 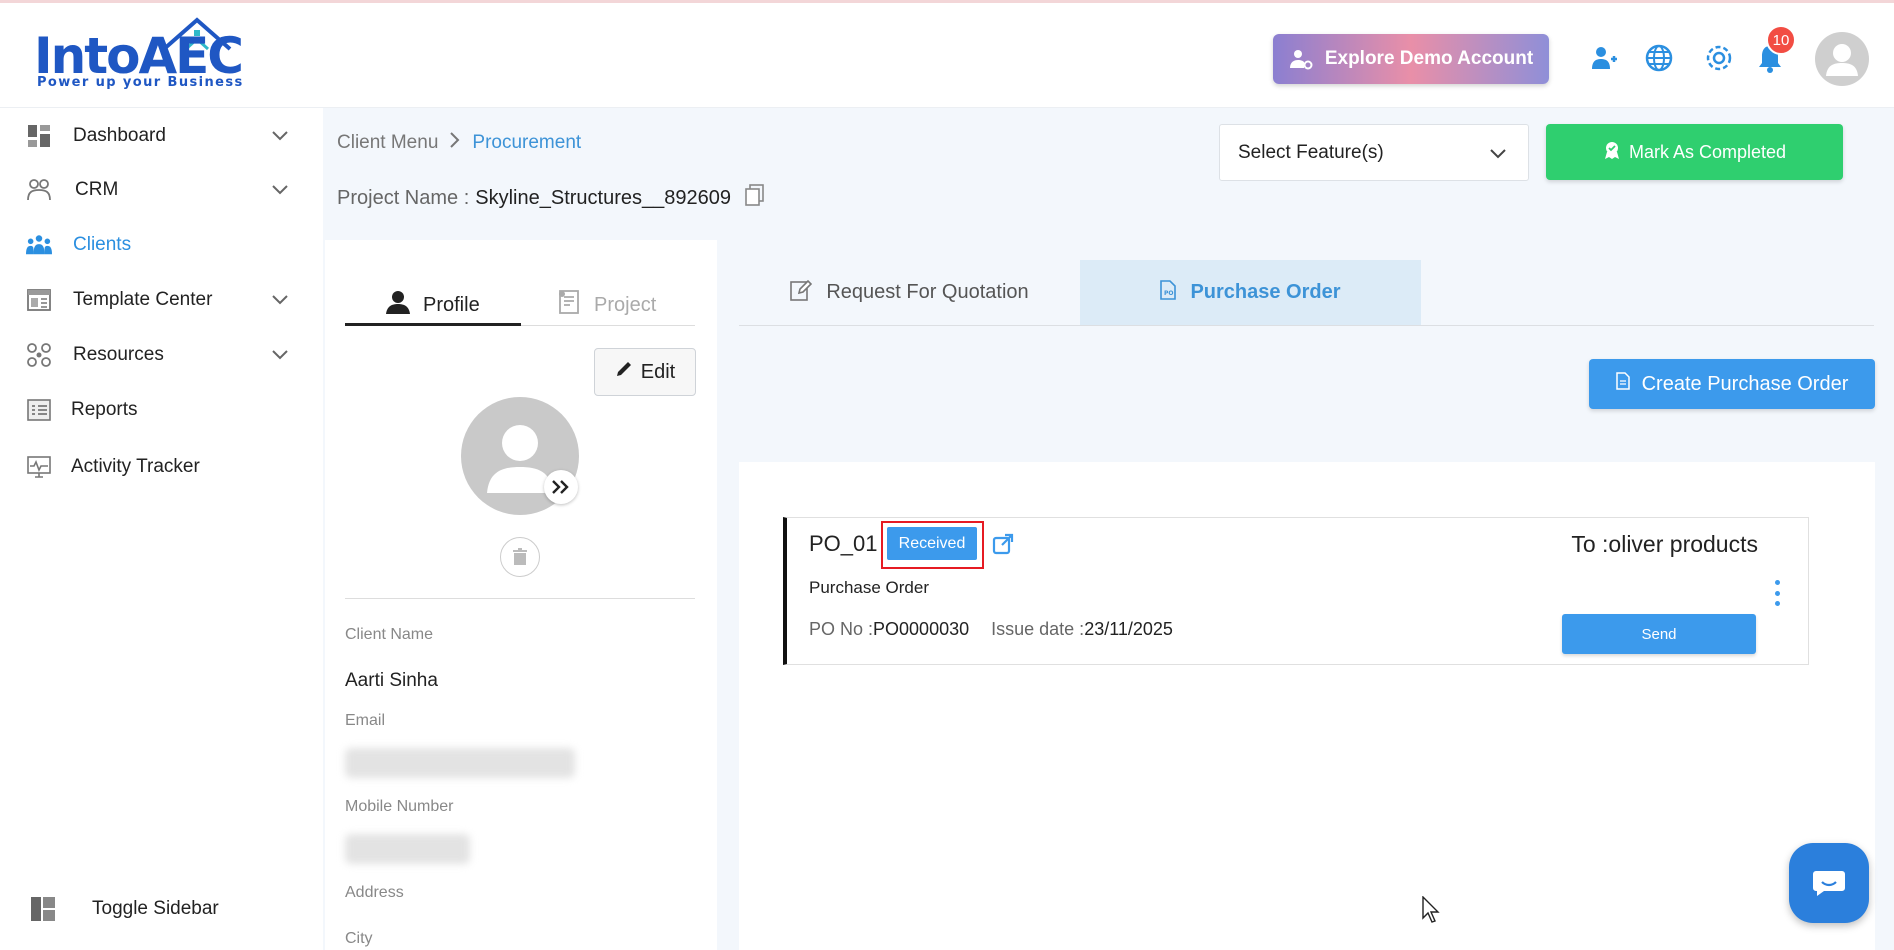 What do you see at coordinates (460, 763) in the screenshot?
I see `email-value-redacted` at bounding box center [460, 763].